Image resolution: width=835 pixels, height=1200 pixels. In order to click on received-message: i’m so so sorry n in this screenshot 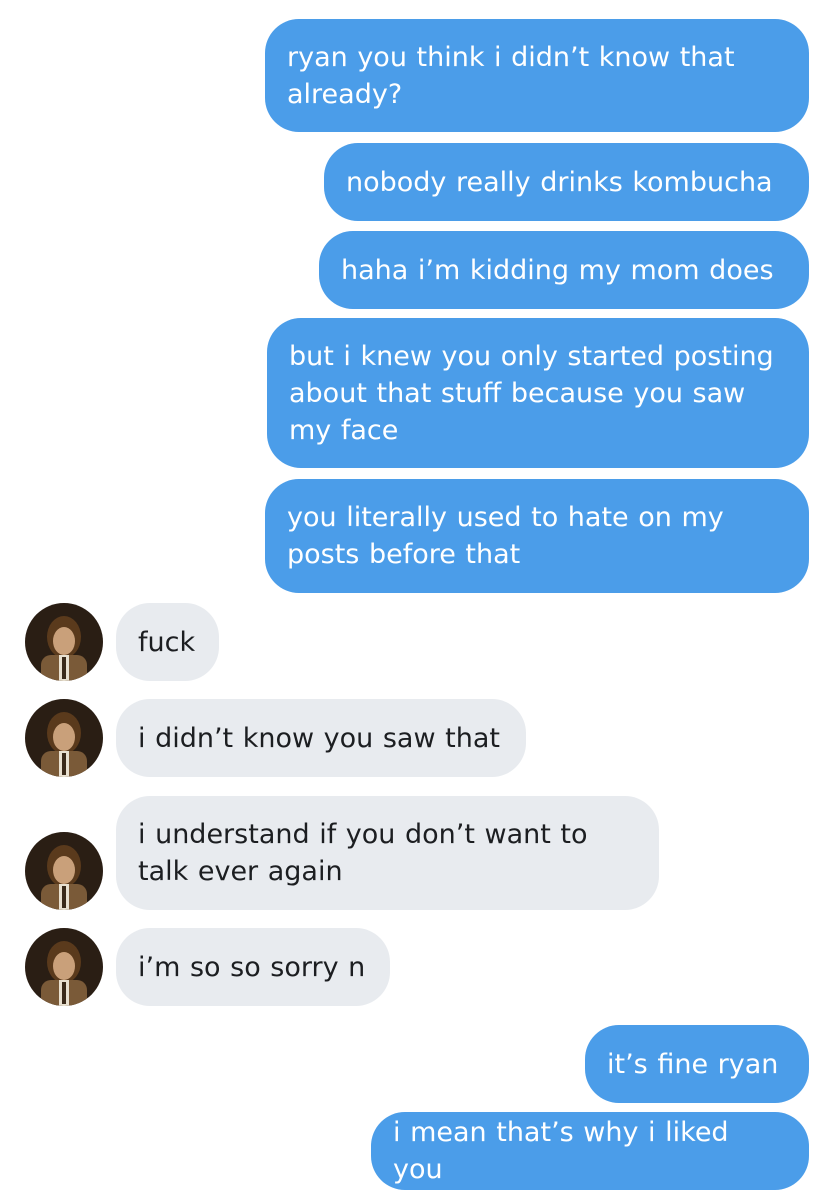, I will do `click(253, 967)`.